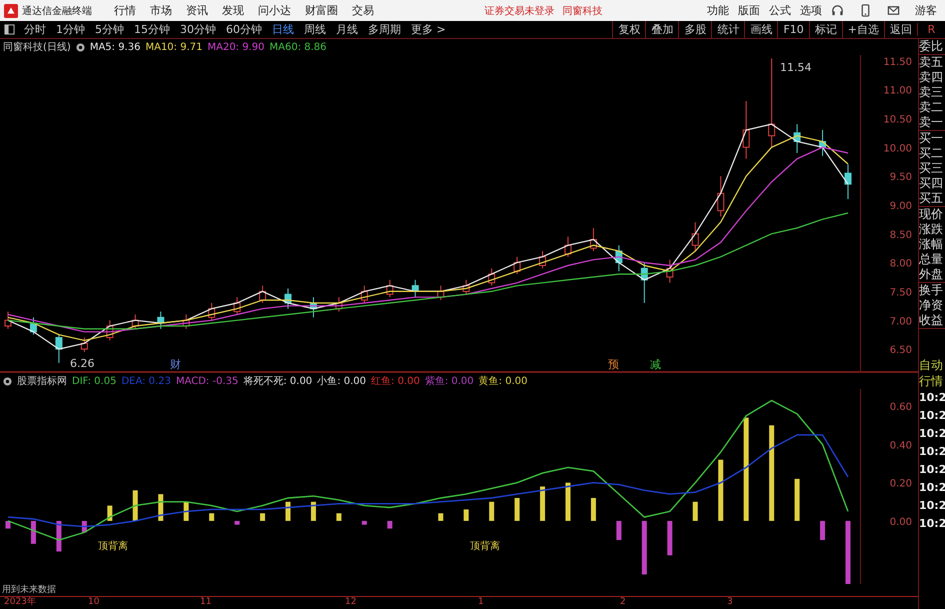 This screenshot has width=945, height=609. What do you see at coordinates (897, 62) in the screenshot?
I see `axis-tick-label: 11.50` at bounding box center [897, 62].